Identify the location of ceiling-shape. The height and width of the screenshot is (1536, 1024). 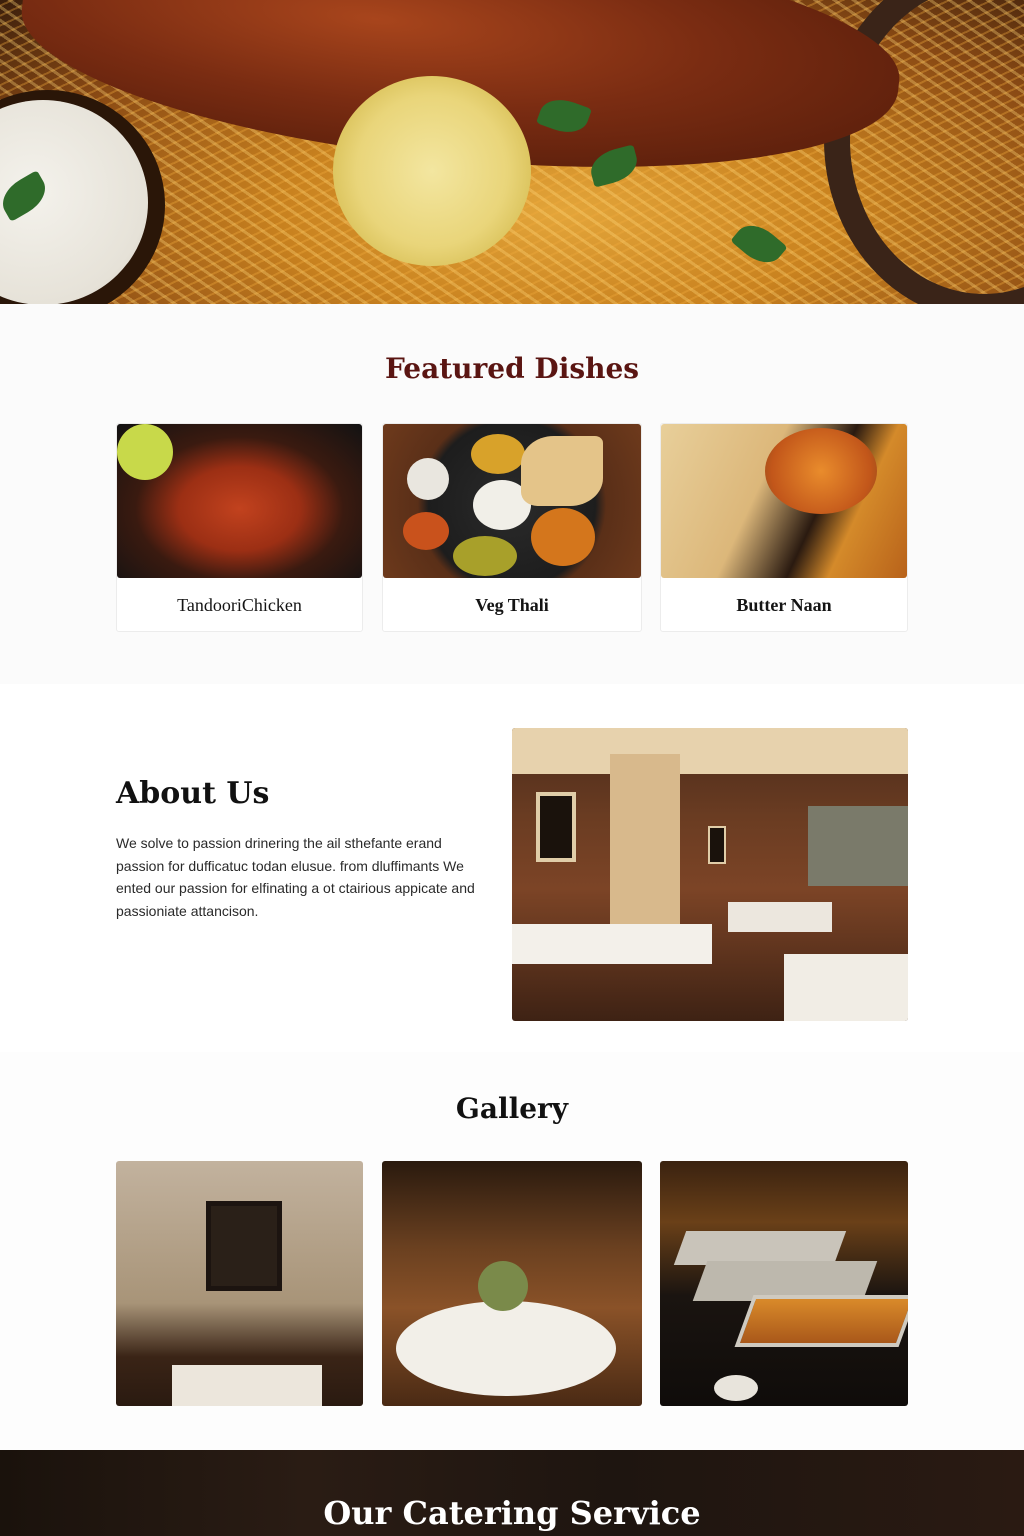
(710, 751).